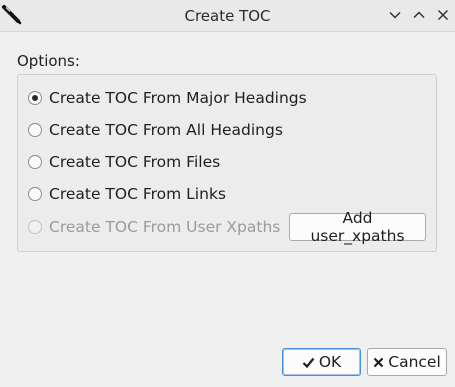 The width and height of the screenshot is (455, 387). What do you see at coordinates (414, 362) in the screenshot?
I see `cancel-label: Cancel` at bounding box center [414, 362].